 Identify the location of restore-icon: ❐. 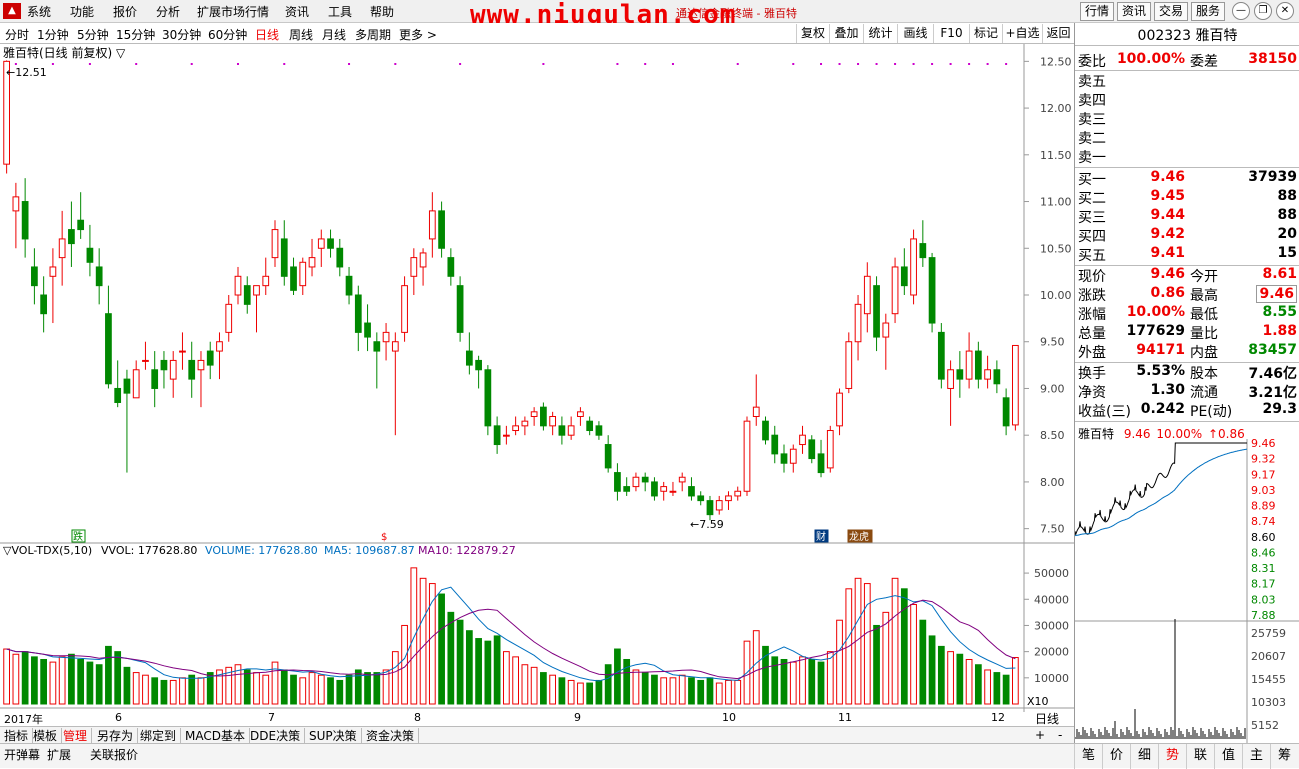
(1263, 11).